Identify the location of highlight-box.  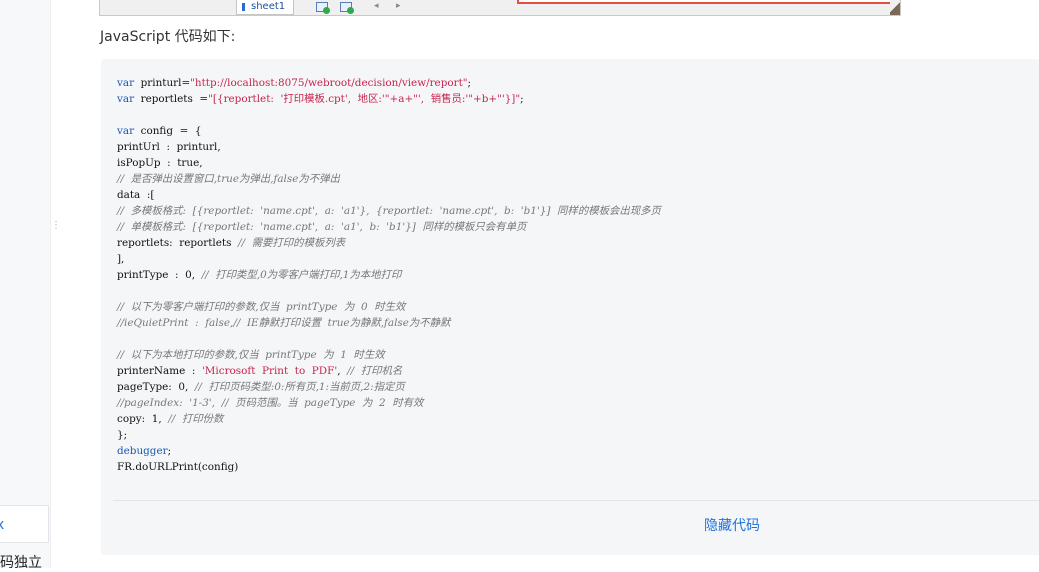
(708, 2).